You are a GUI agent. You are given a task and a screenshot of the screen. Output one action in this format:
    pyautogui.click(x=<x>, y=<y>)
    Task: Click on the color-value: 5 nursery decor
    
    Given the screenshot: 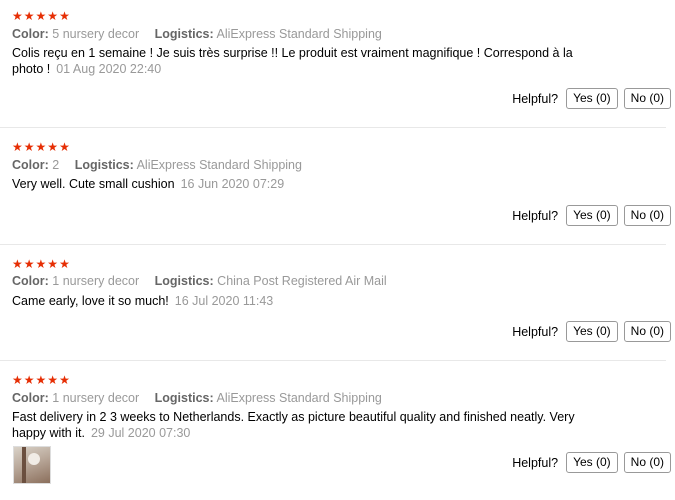 What is the action you would take?
    pyautogui.click(x=96, y=34)
    